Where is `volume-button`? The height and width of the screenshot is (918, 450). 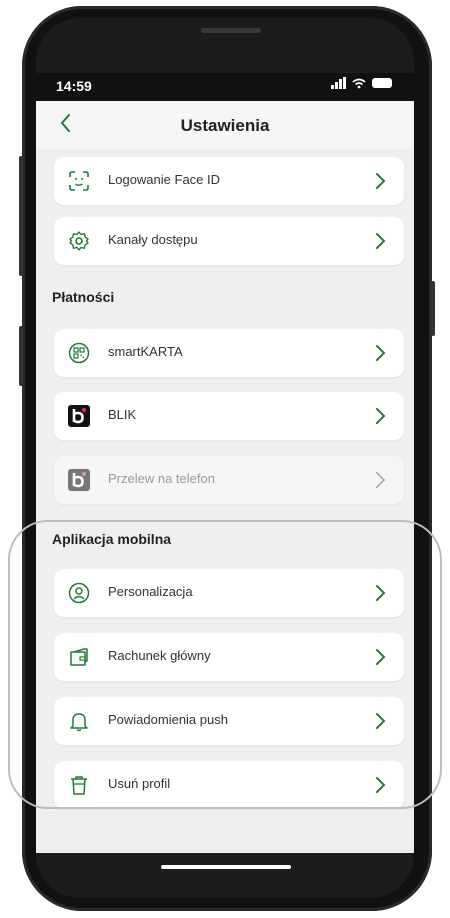
volume-button is located at coordinates (21, 216).